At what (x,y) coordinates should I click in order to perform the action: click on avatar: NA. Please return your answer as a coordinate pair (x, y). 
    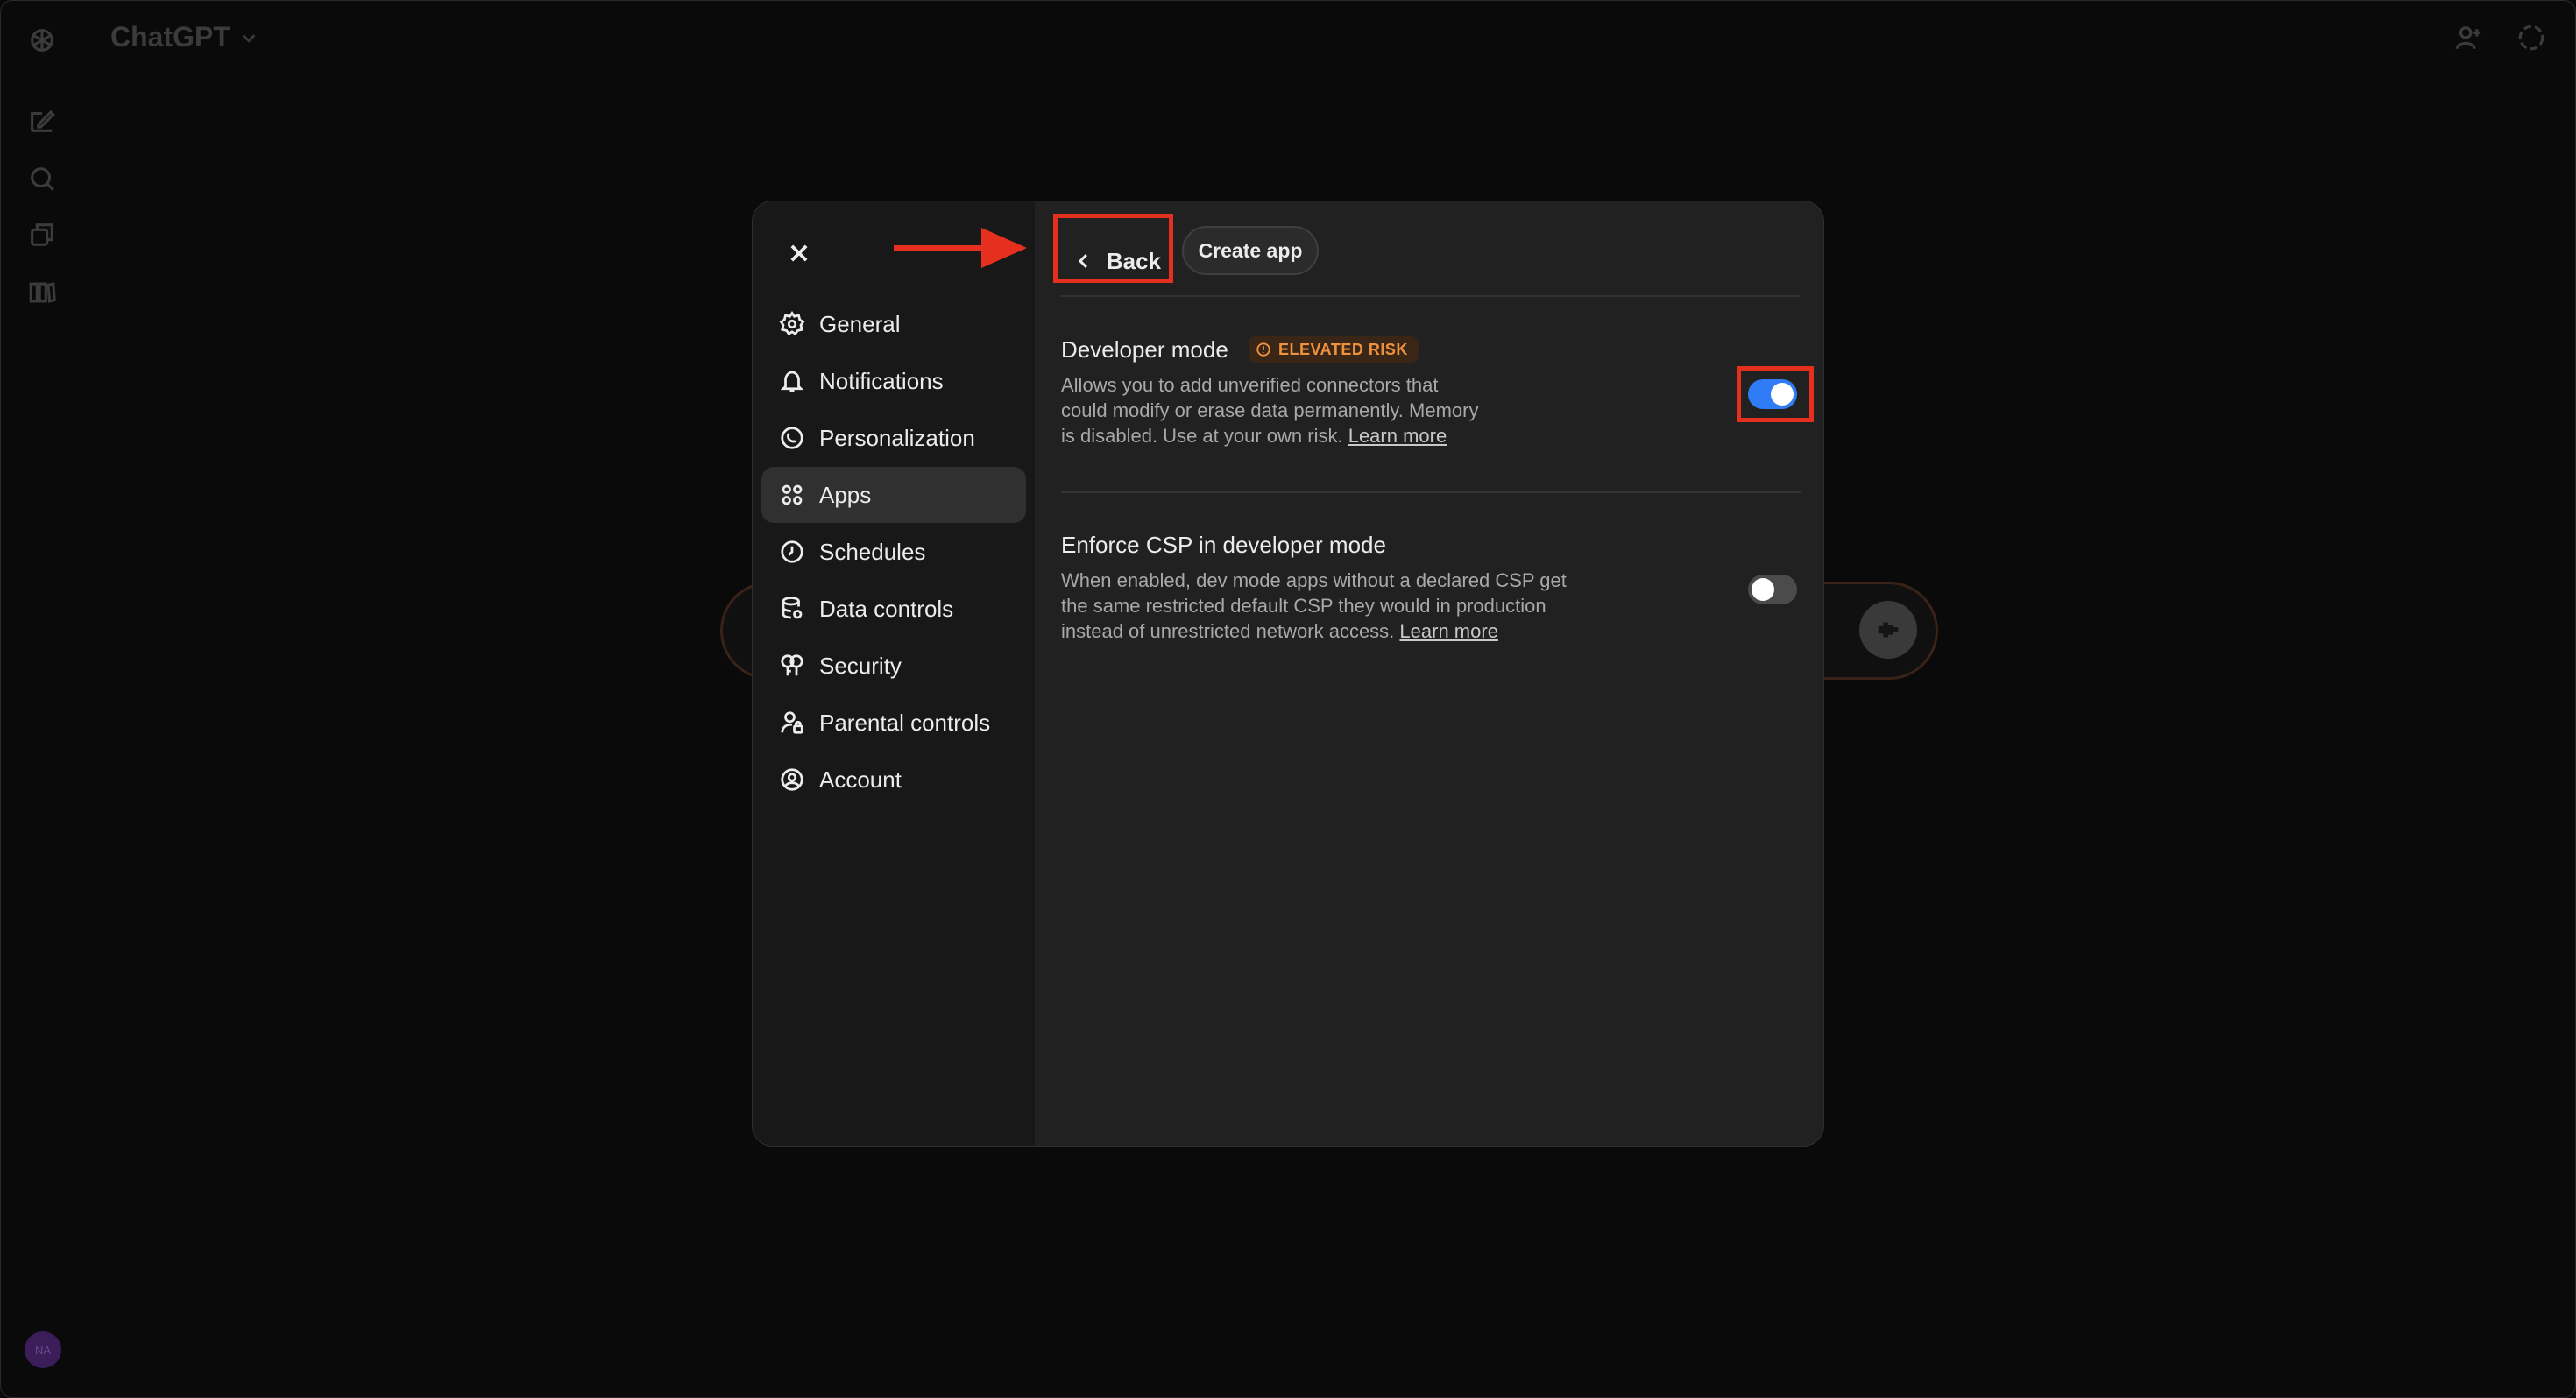
    Looking at the image, I should click on (43, 1349).